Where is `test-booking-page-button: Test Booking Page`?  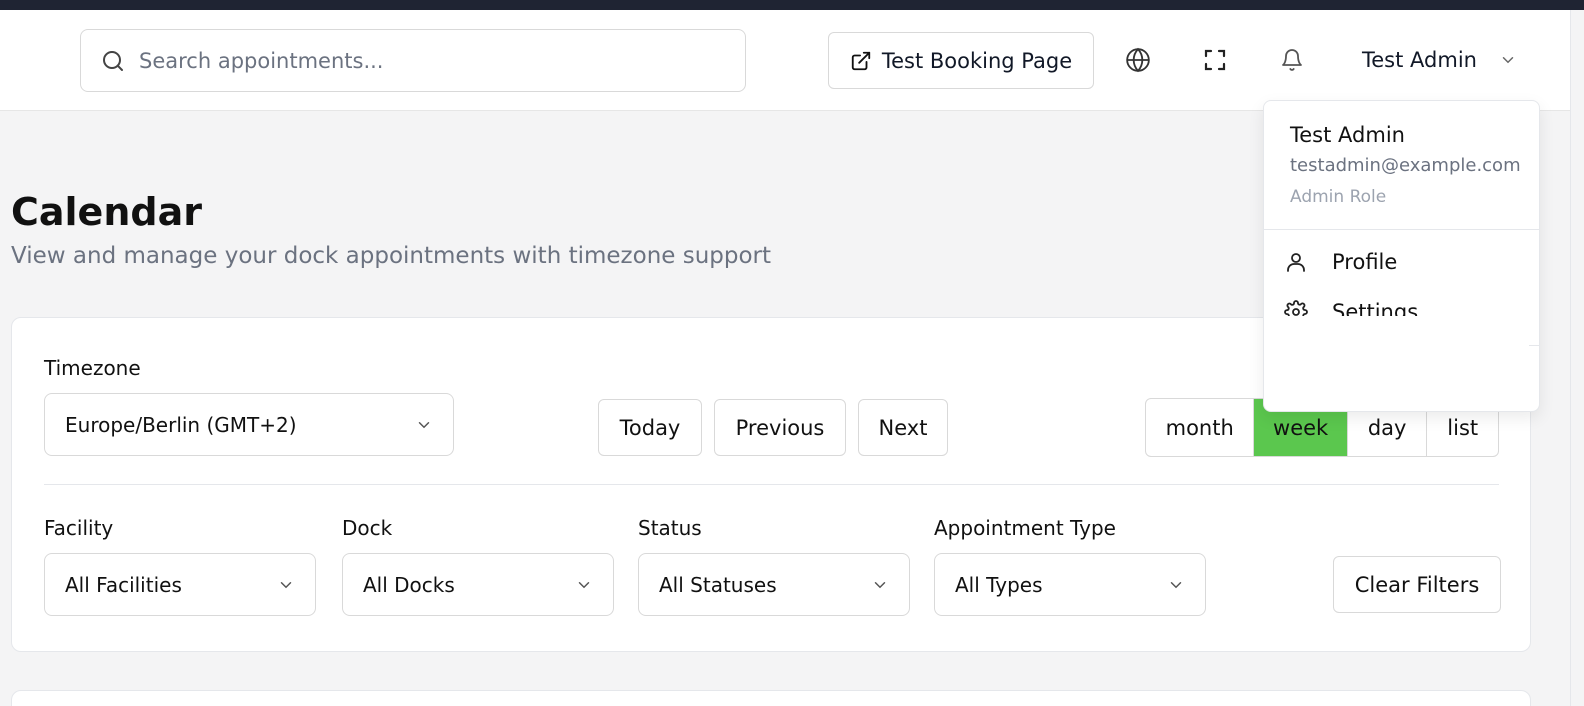 test-booking-page-button: Test Booking Page is located at coordinates (961, 60).